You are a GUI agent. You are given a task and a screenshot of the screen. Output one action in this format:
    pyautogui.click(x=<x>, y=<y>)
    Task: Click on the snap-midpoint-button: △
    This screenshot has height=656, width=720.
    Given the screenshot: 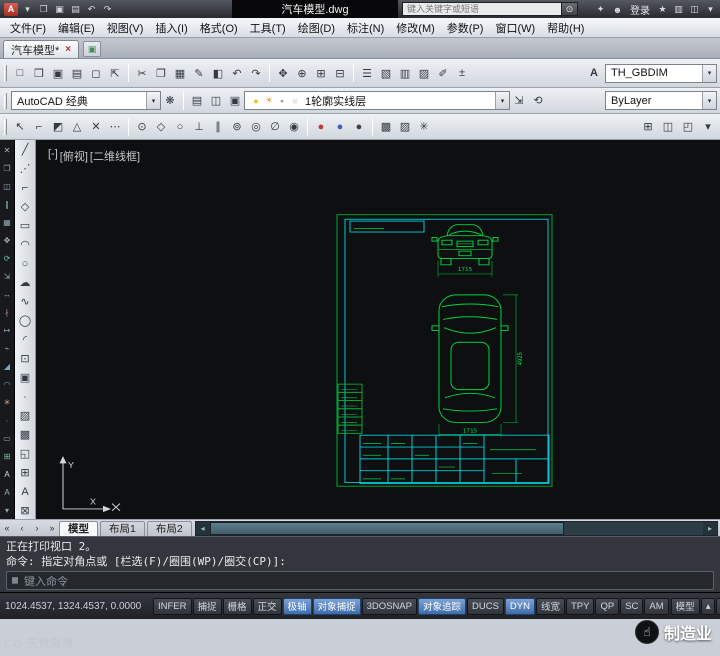 What is the action you would take?
    pyautogui.click(x=77, y=127)
    